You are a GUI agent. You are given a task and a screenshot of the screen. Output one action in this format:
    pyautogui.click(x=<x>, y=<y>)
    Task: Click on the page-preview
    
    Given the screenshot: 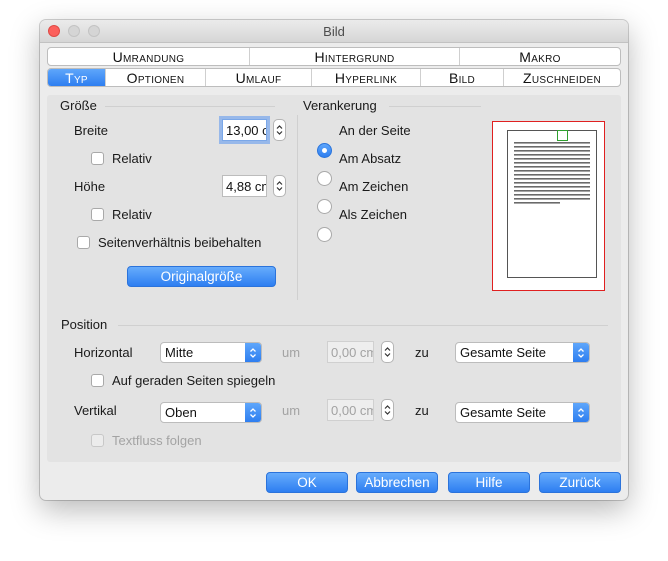 What is the action you would take?
    pyautogui.click(x=552, y=204)
    